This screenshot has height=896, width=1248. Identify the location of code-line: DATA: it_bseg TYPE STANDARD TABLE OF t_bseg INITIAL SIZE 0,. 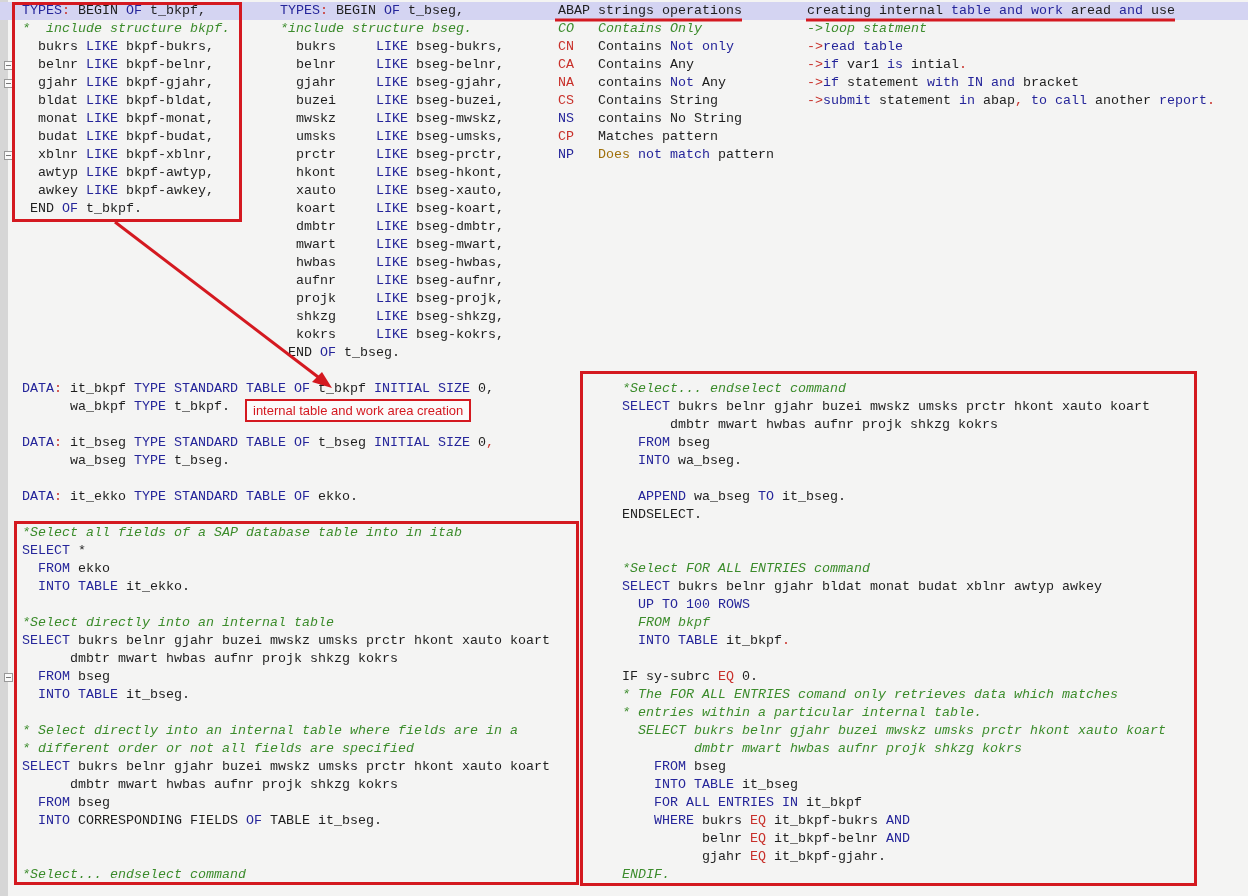
(258, 443).